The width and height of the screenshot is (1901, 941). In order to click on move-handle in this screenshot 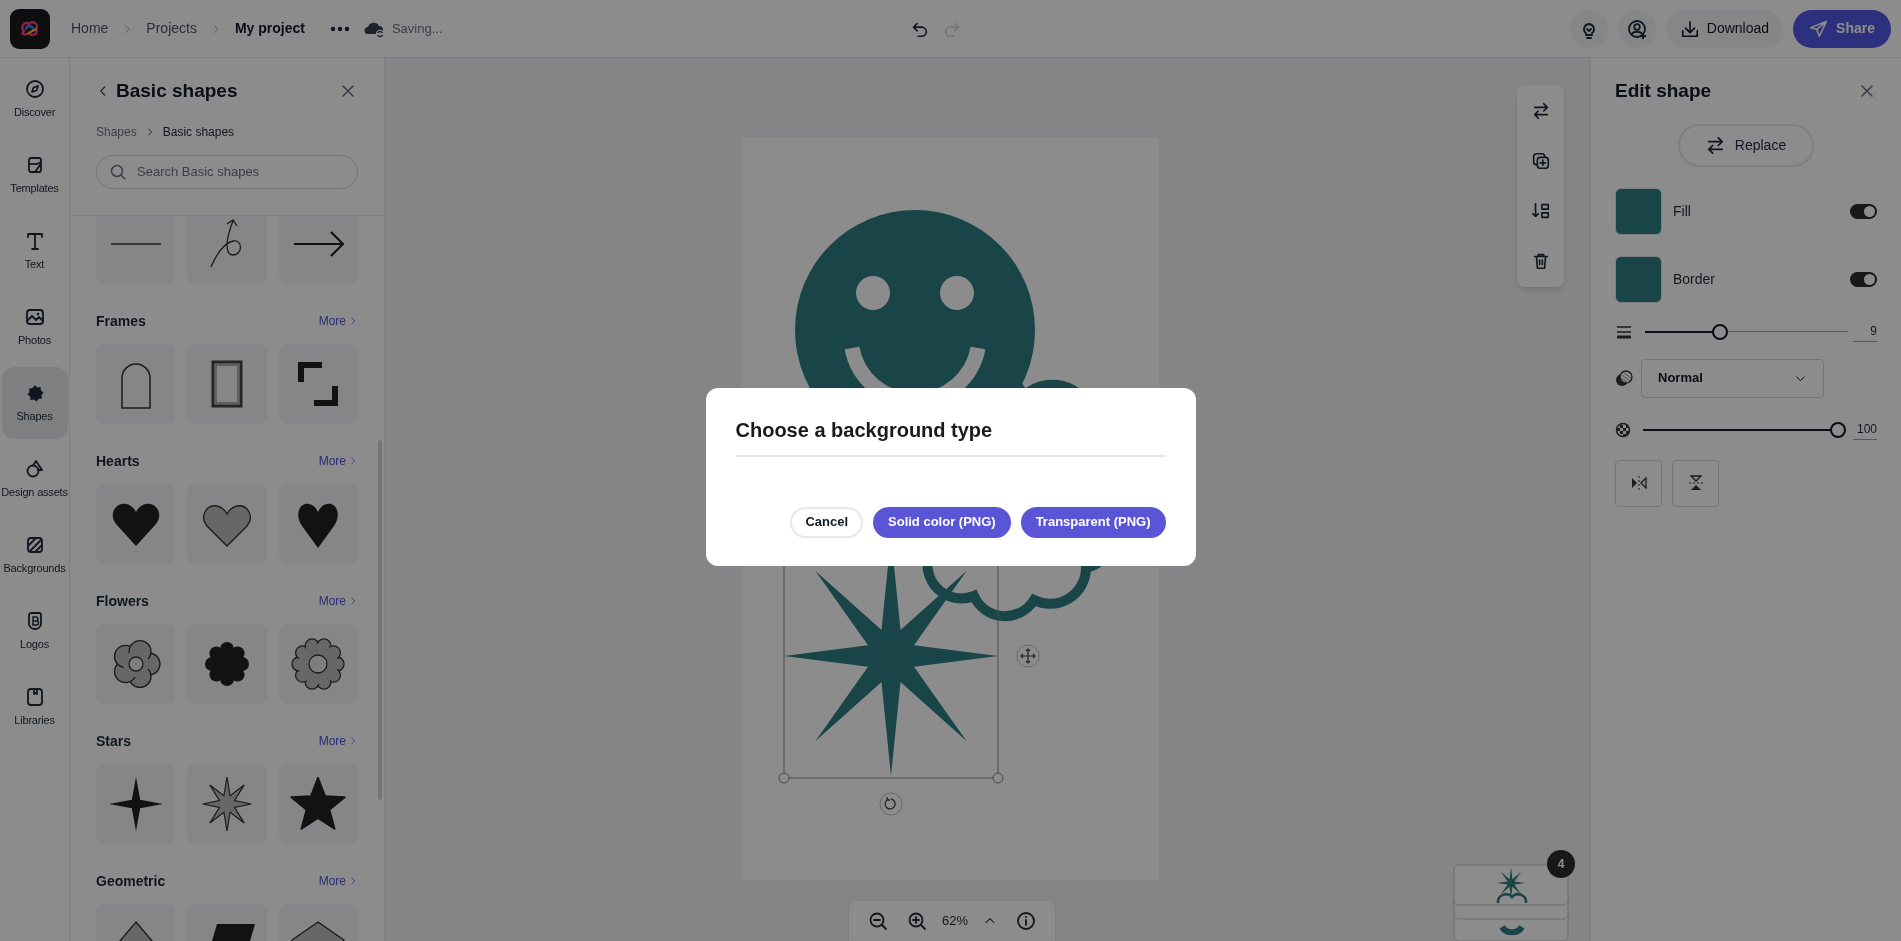, I will do `click(1028, 656)`.